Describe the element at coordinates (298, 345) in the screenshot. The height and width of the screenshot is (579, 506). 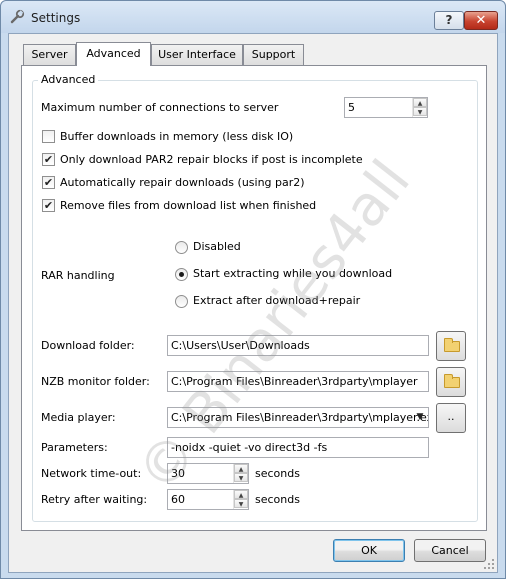
I see `download-folder-input: C:\Users\User\Downloads` at that location.